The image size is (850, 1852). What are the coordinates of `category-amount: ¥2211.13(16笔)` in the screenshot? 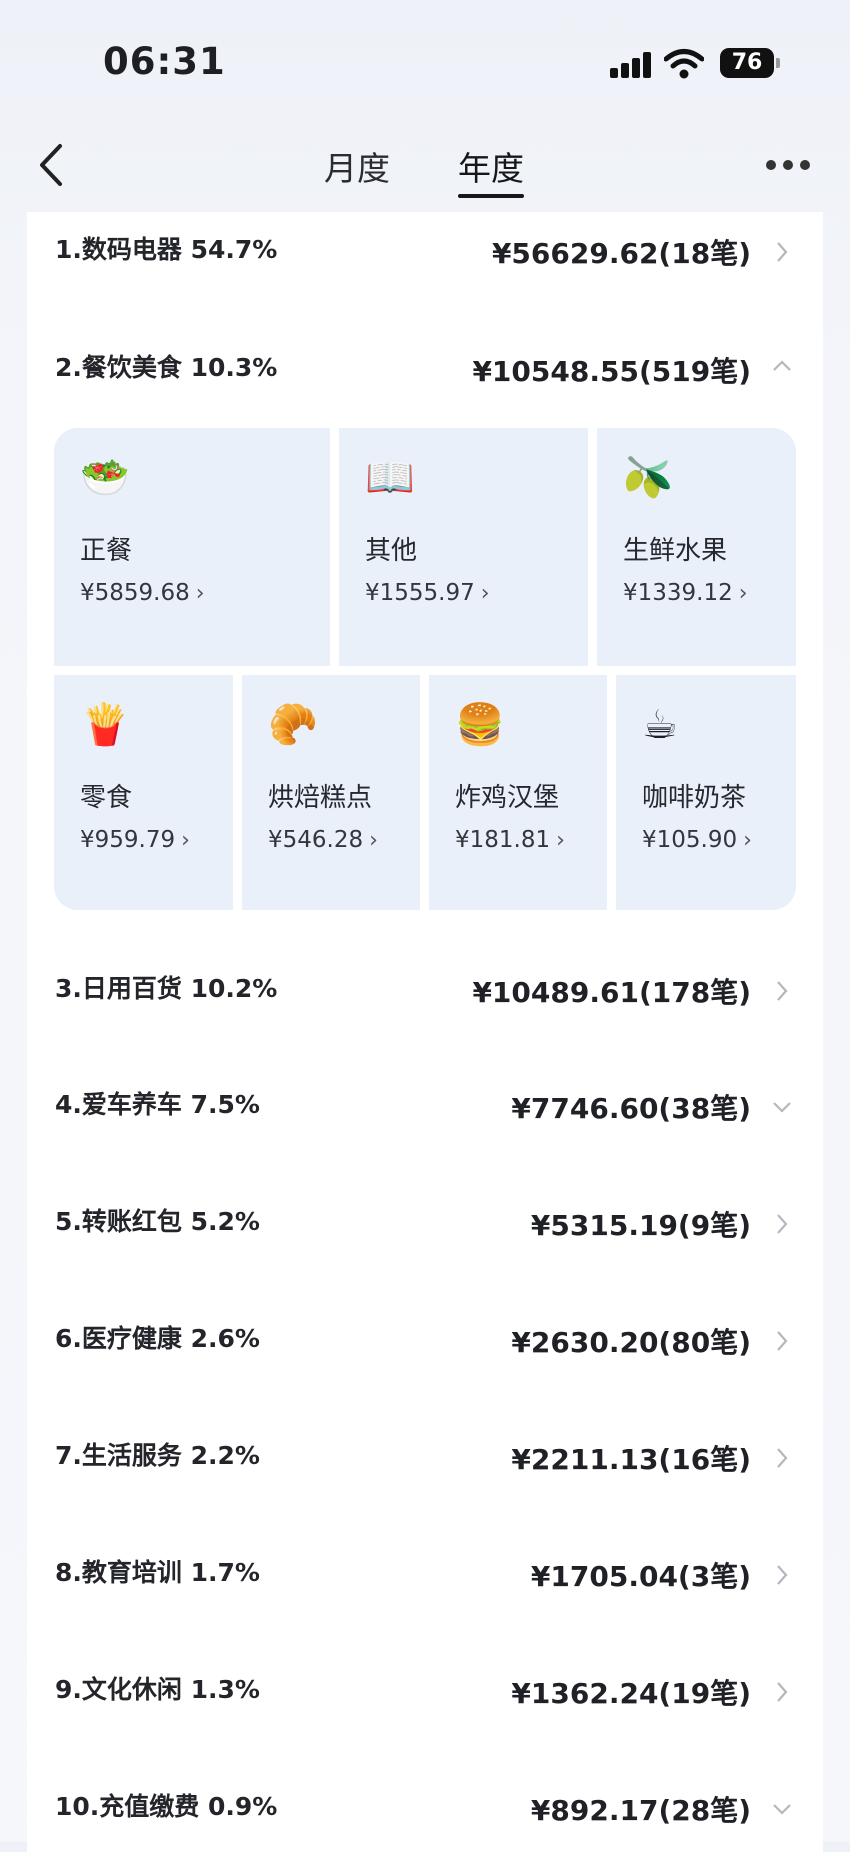 It's located at (631, 1459).